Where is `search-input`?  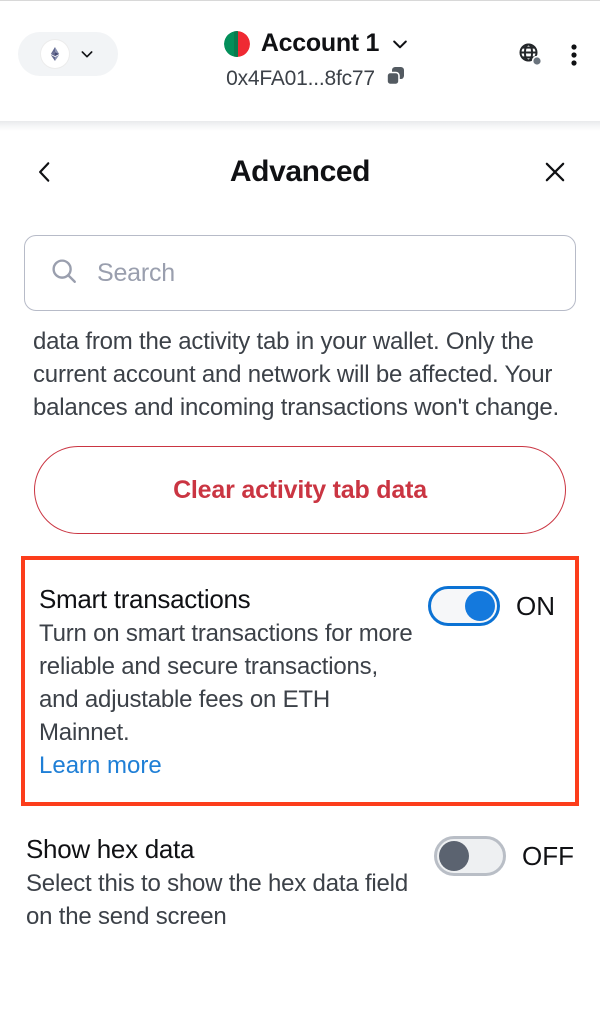
search-input is located at coordinates (324, 273).